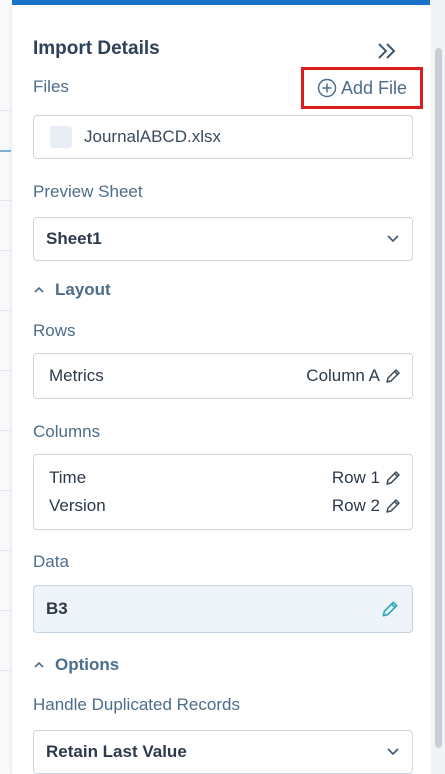 Image resolution: width=445 pixels, height=774 pixels. I want to click on edit-row-mapping-button, so click(393, 376).